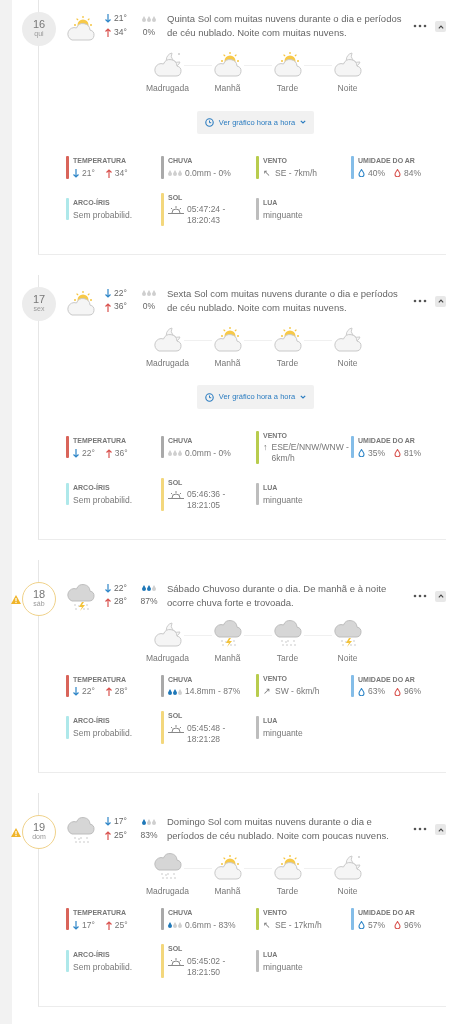 The height and width of the screenshot is (1024, 454). Describe the element at coordinates (121, 691) in the screenshot. I see `max-temperature: 28°` at that location.